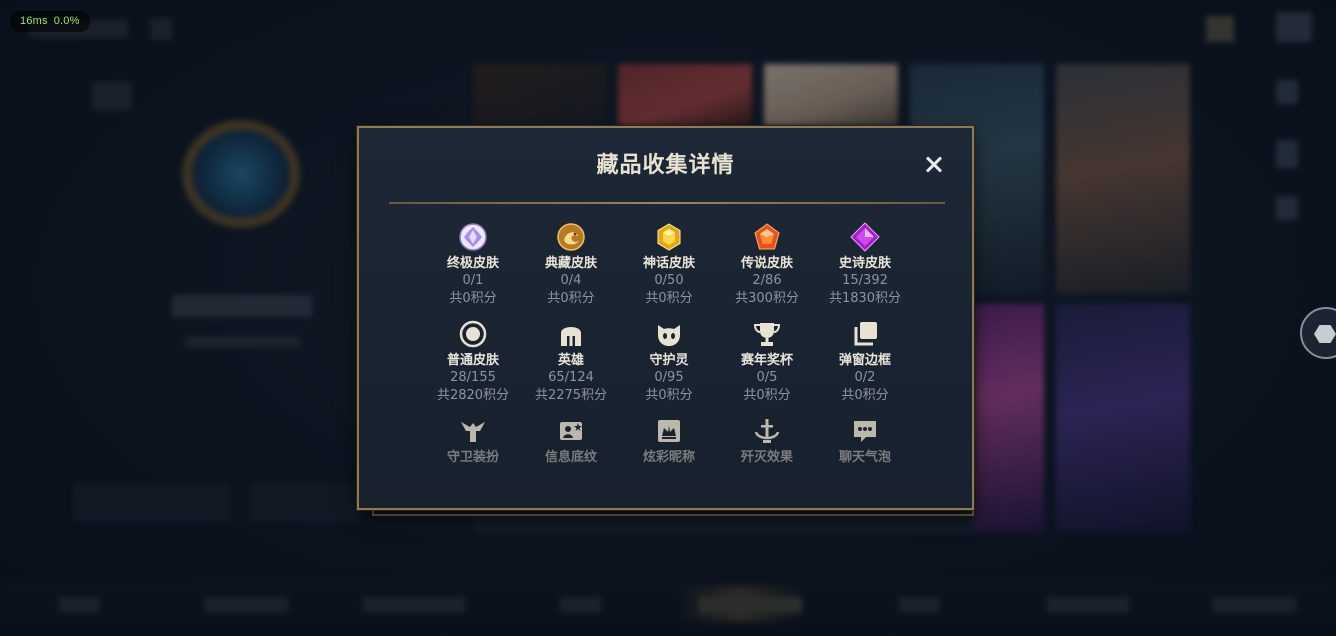 This screenshot has height=636, width=1336. I want to click on epic-skin-gem-icon, so click(865, 237).